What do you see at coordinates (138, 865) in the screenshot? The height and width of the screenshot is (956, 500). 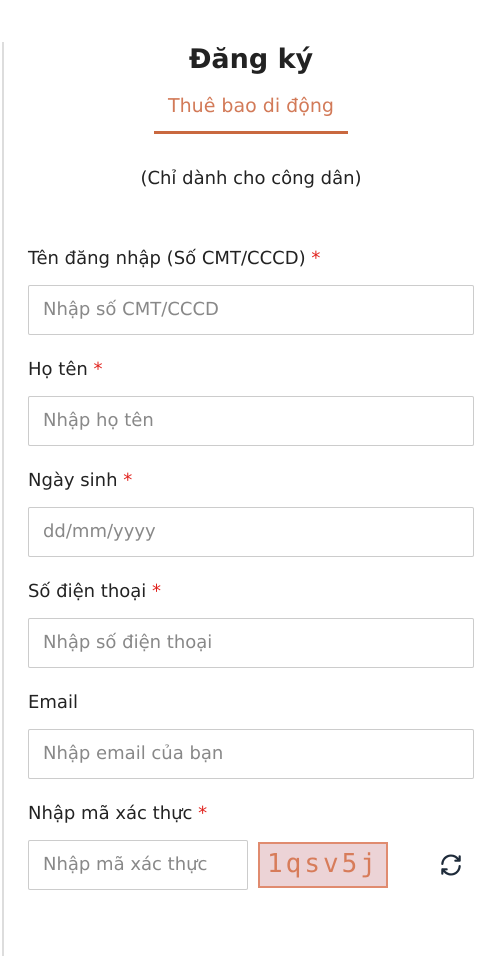 I see `captcha-field: Nhập mã xác thực` at bounding box center [138, 865].